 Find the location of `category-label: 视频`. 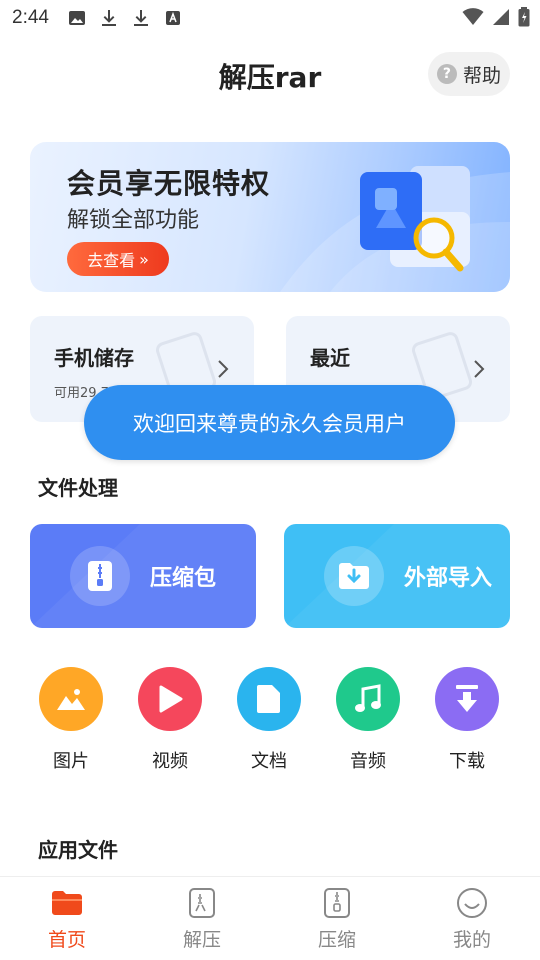

category-label: 视频 is located at coordinates (170, 761).